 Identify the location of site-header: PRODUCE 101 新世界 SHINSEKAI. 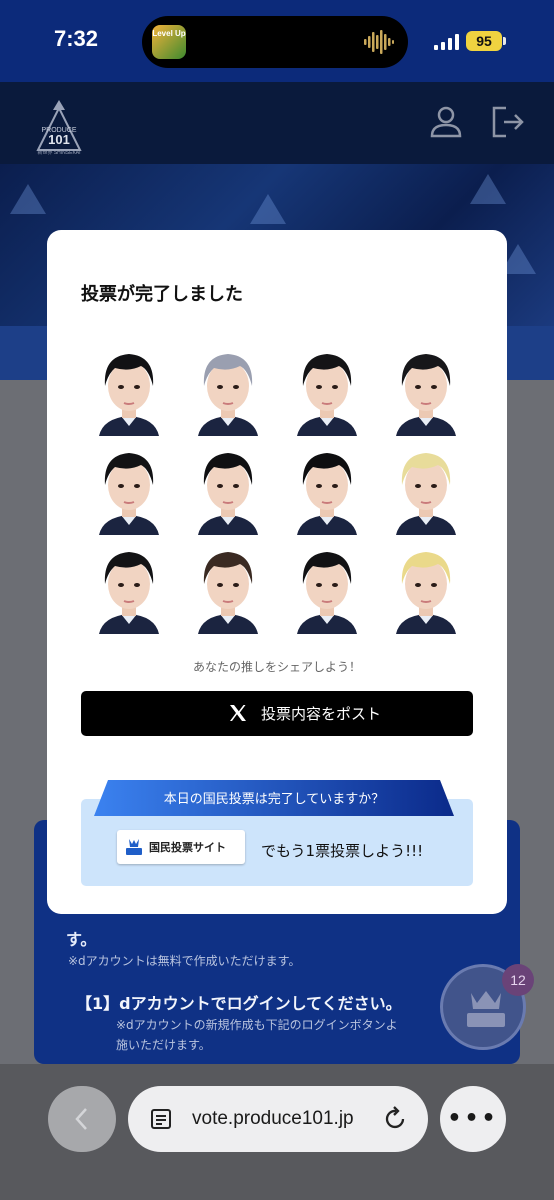
(277, 123).